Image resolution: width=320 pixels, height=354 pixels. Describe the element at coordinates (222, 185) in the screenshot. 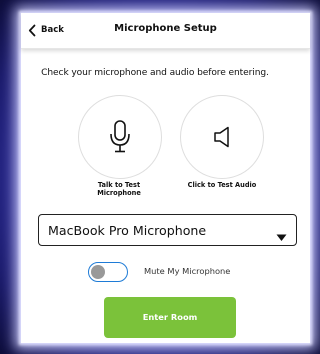

I see `test-audio-label: Click to Test Audio` at that location.